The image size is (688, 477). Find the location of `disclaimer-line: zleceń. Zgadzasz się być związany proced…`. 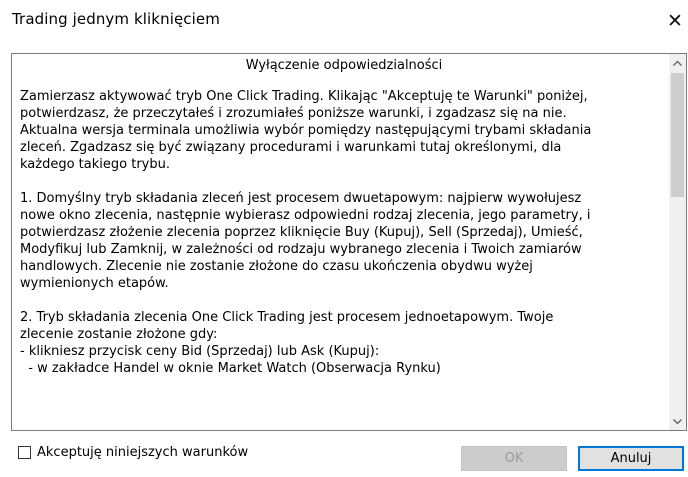

disclaimer-line: zleceń. Zgadzasz się być związany proced… is located at coordinates (291, 147).